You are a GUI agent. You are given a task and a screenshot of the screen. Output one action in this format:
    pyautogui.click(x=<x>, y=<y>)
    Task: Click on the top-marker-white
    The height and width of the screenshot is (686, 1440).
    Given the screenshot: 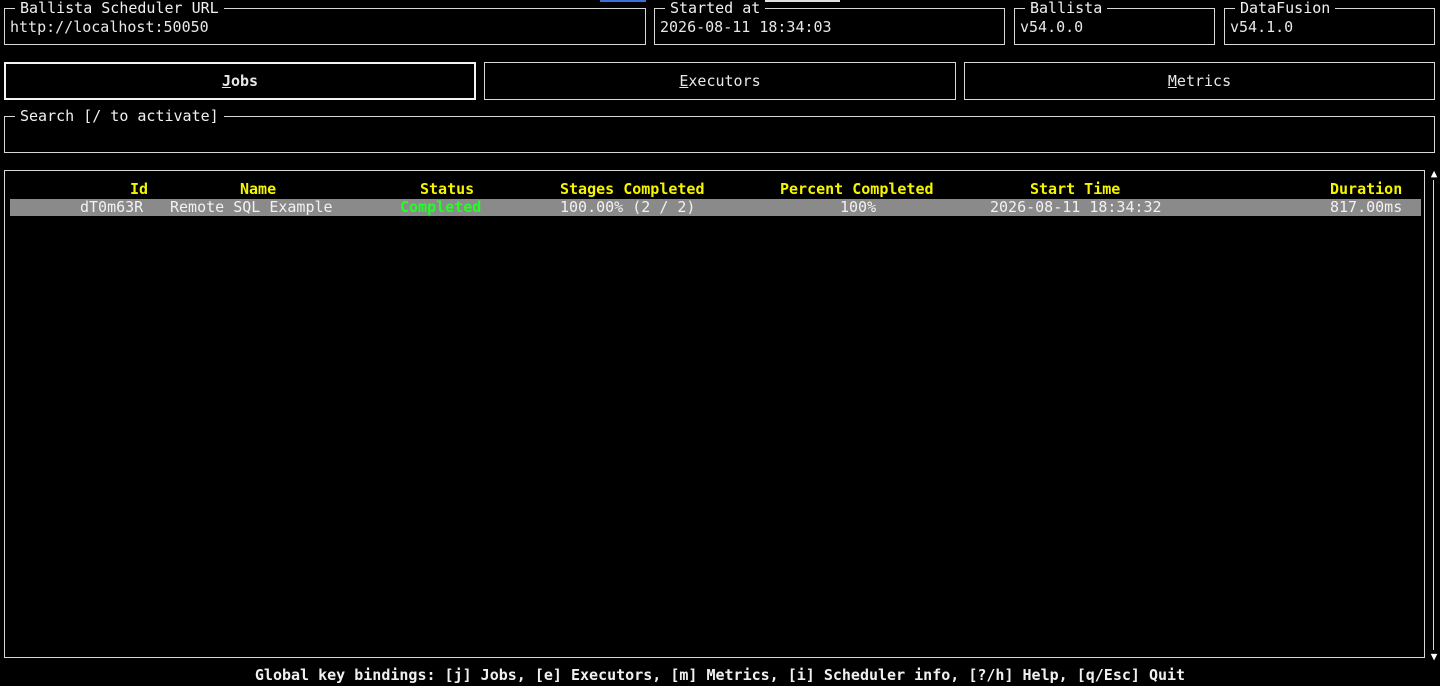 What is the action you would take?
    pyautogui.click(x=800, y=1)
    